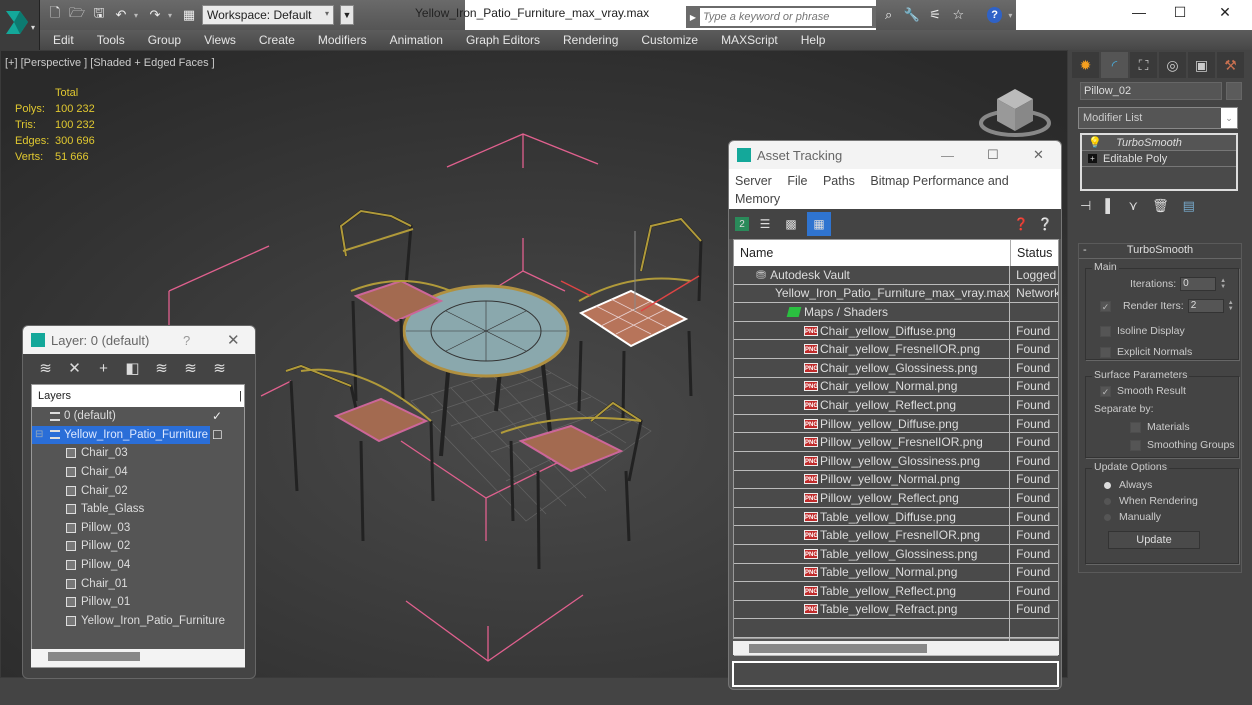 This screenshot has width=1252, height=705. Describe the element at coordinates (1134, 206) in the screenshot. I see `make-unique-icon: ⋎` at that location.